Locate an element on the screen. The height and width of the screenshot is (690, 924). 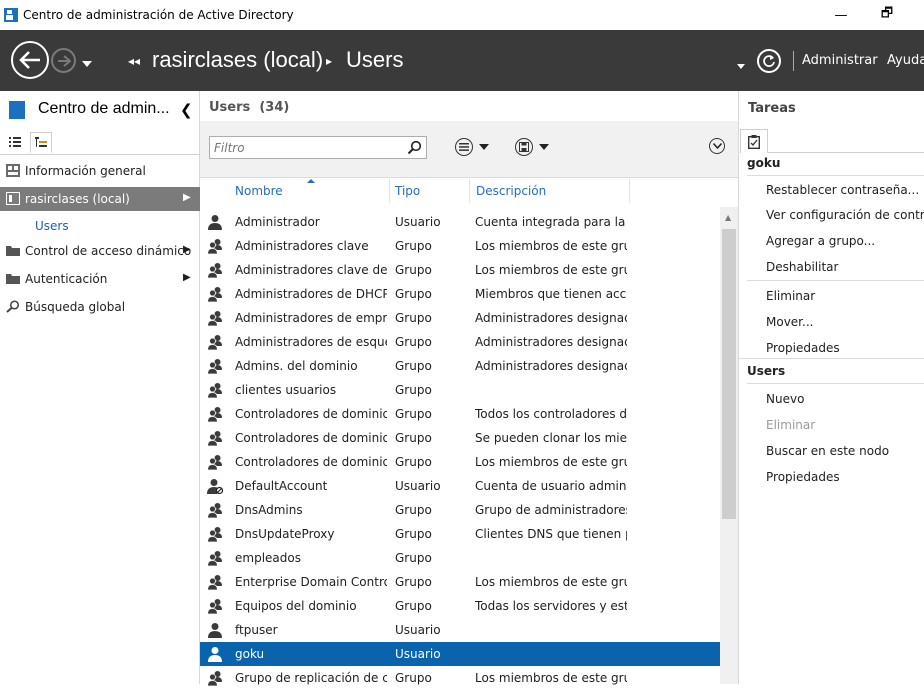
nav-dropdown is located at coordinates (741, 65).